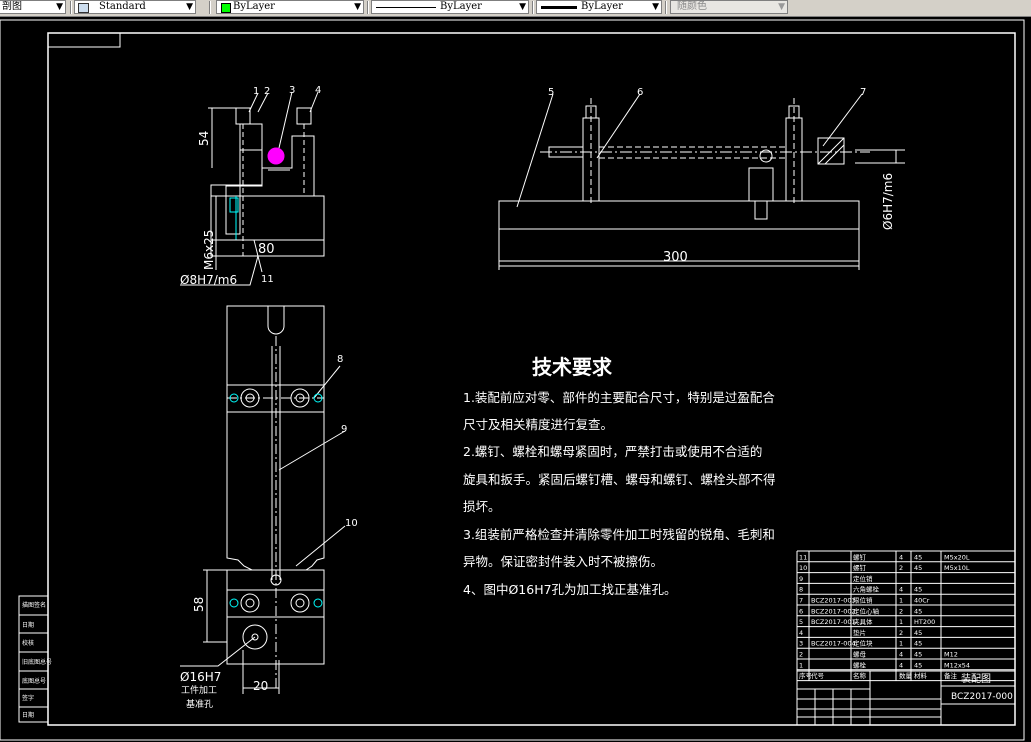 This screenshot has width=1031, height=742. What do you see at coordinates (924, 622) in the screenshot?
I see `bom-cell-mat: HT200` at bounding box center [924, 622].